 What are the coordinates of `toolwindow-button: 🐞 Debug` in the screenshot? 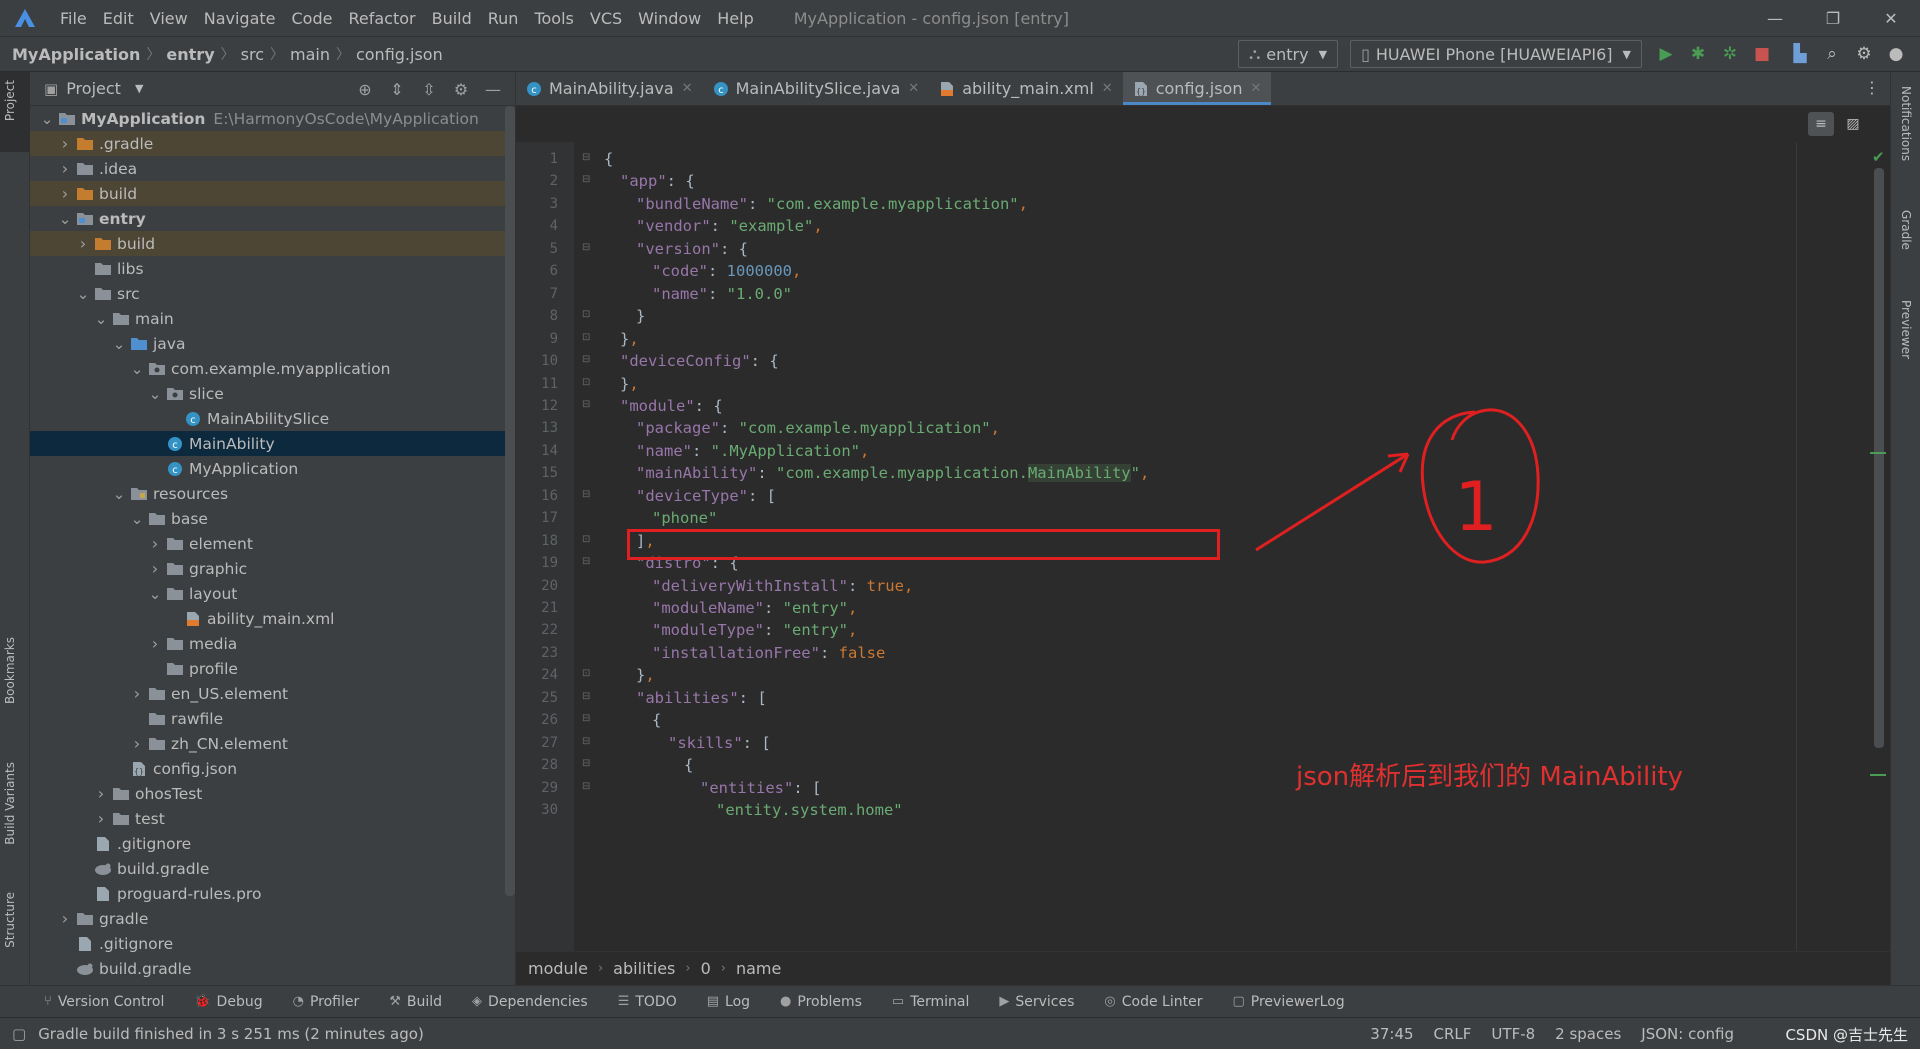 It's located at (228, 1002).